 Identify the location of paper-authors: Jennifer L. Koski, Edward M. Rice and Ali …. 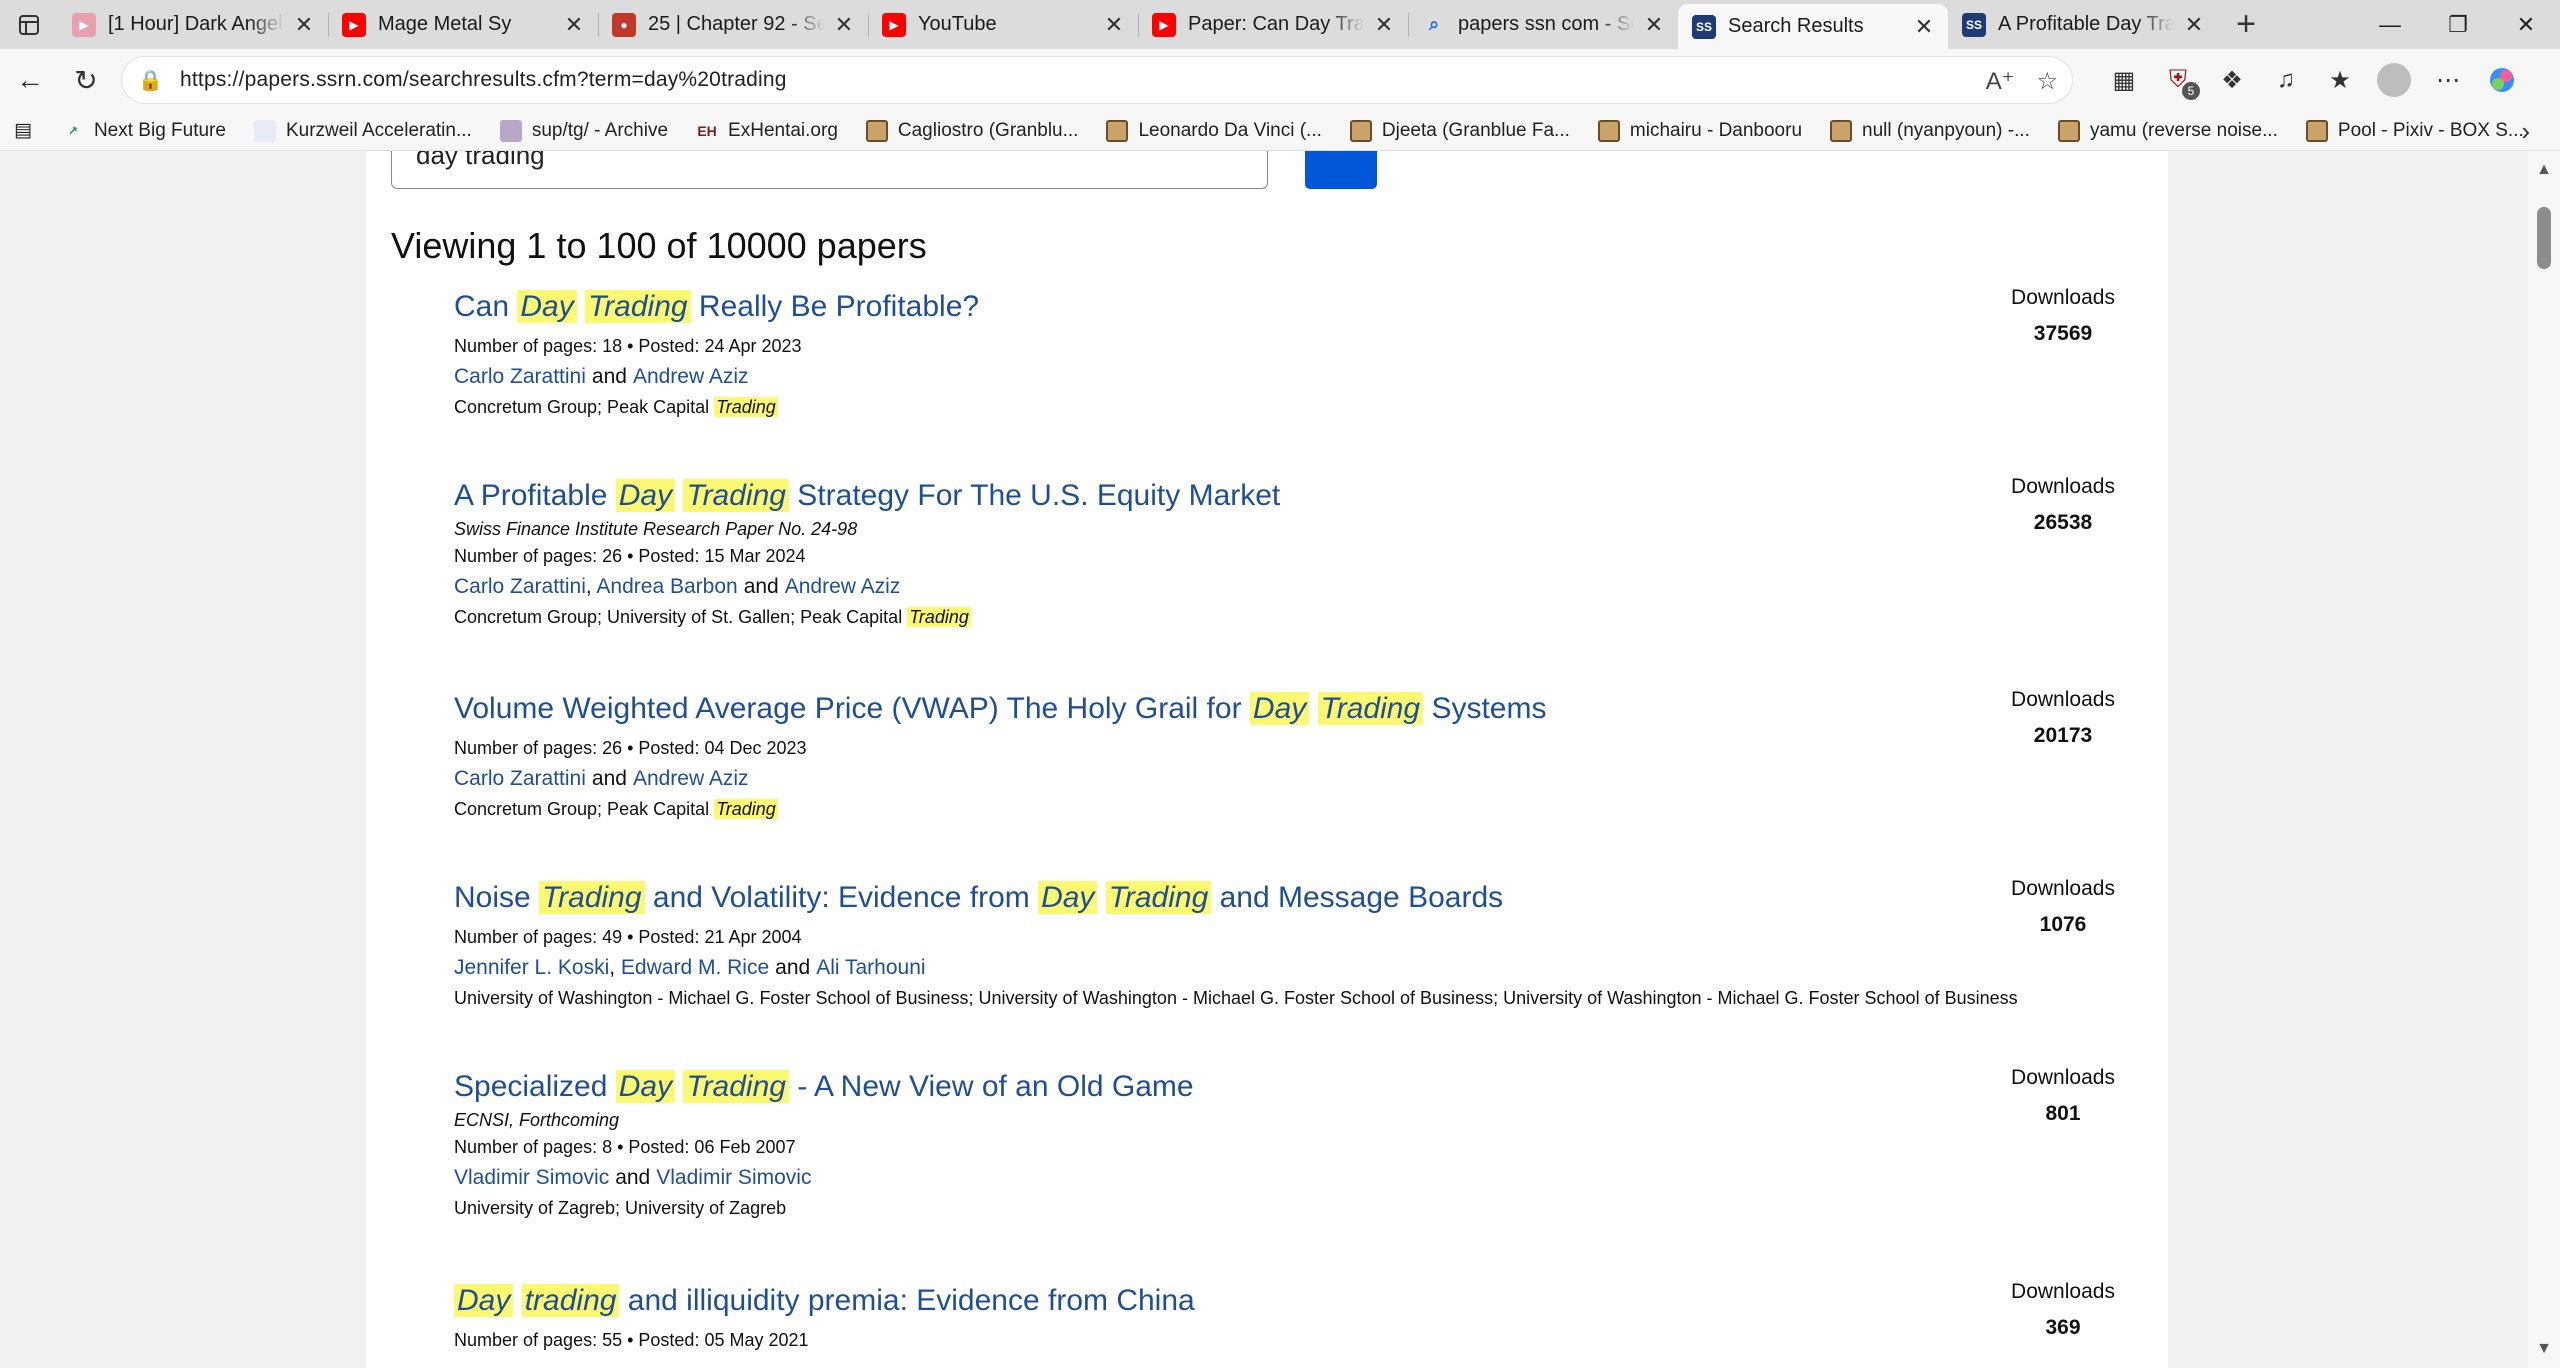
(1304, 968).